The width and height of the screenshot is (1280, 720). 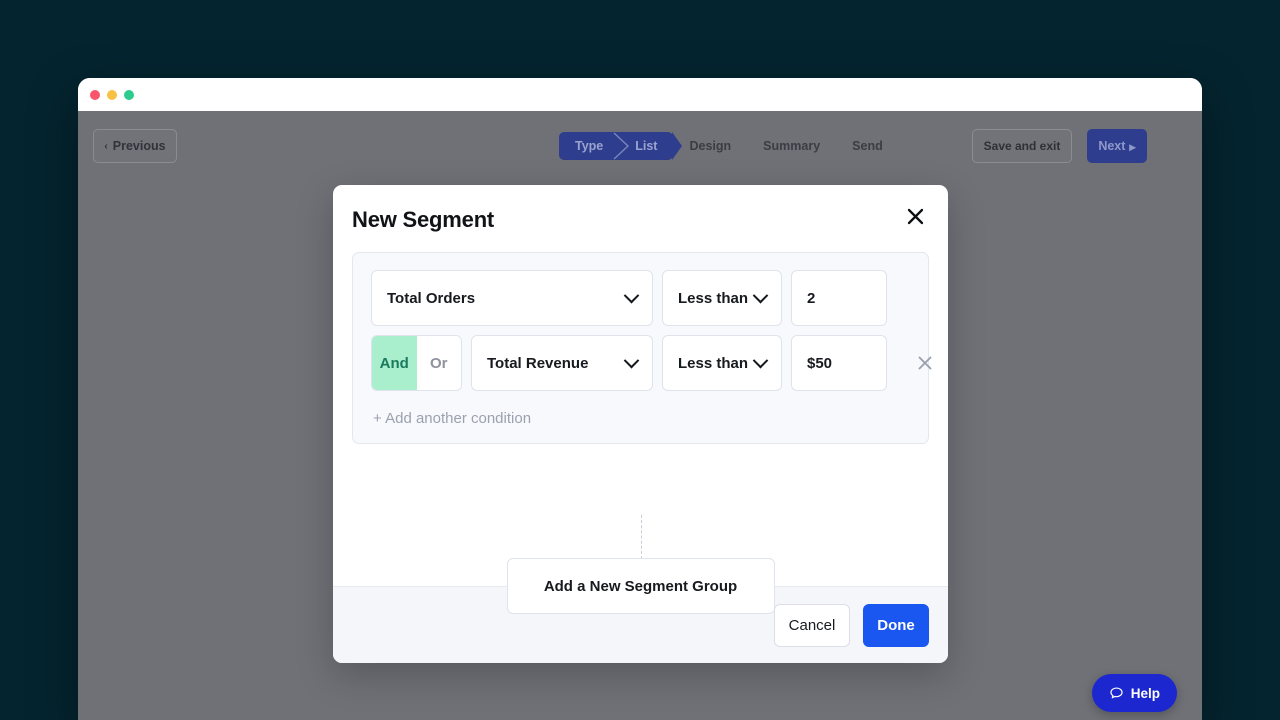 I want to click on browser-titlebar, so click(x=640, y=94).